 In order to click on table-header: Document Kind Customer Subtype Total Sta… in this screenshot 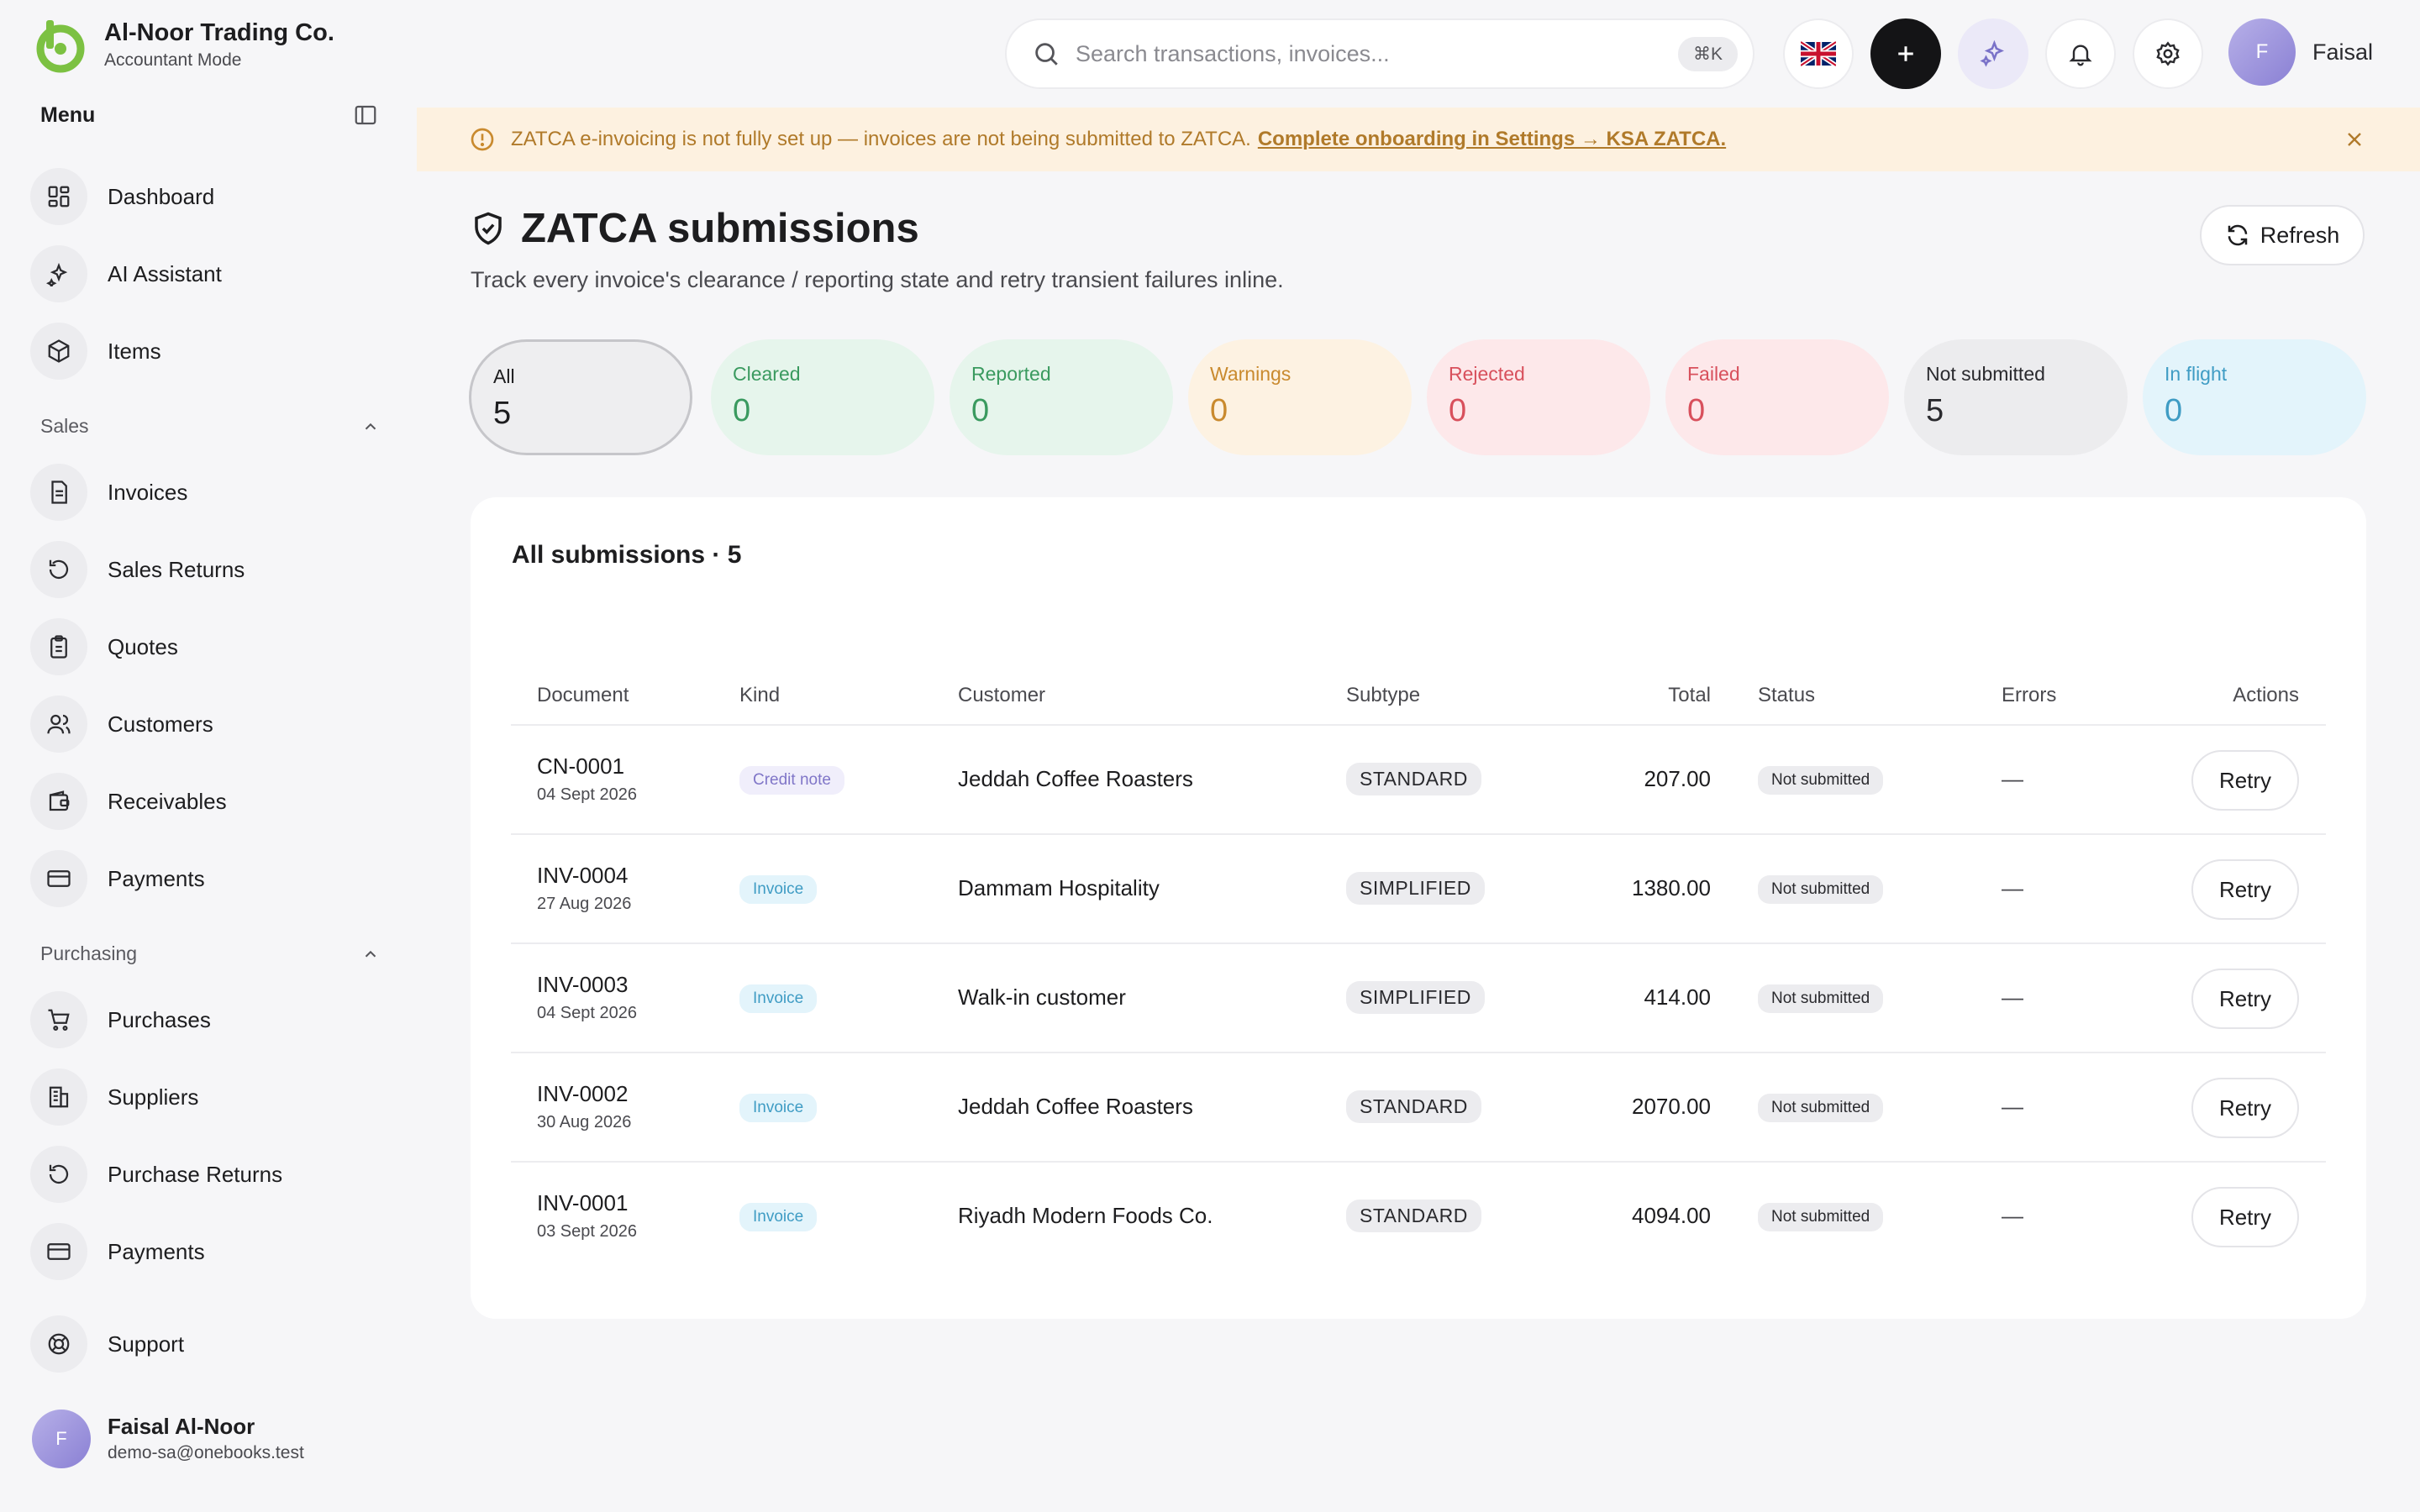, I will do `click(1418, 700)`.